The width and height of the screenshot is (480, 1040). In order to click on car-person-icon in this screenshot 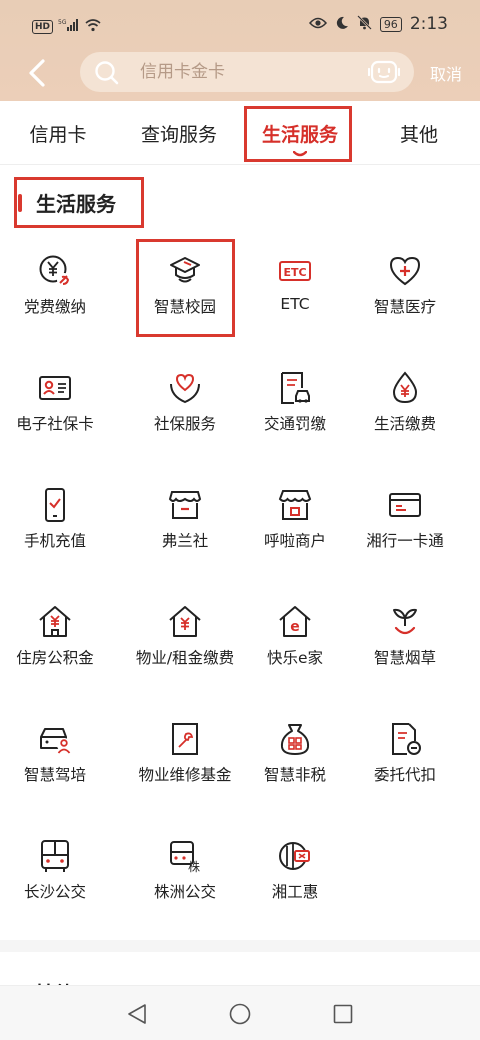, I will do `click(55, 741)`.